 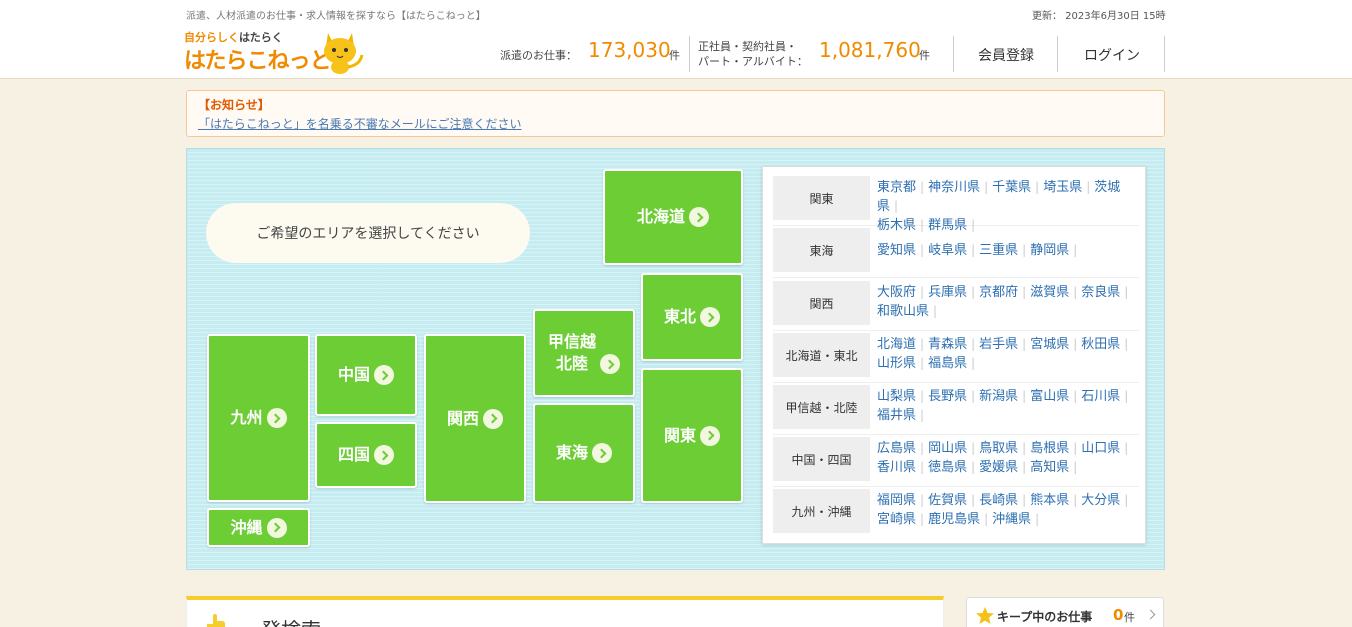 I want to click on region-hokkaido-button: 北海道, so click(x=673, y=217).